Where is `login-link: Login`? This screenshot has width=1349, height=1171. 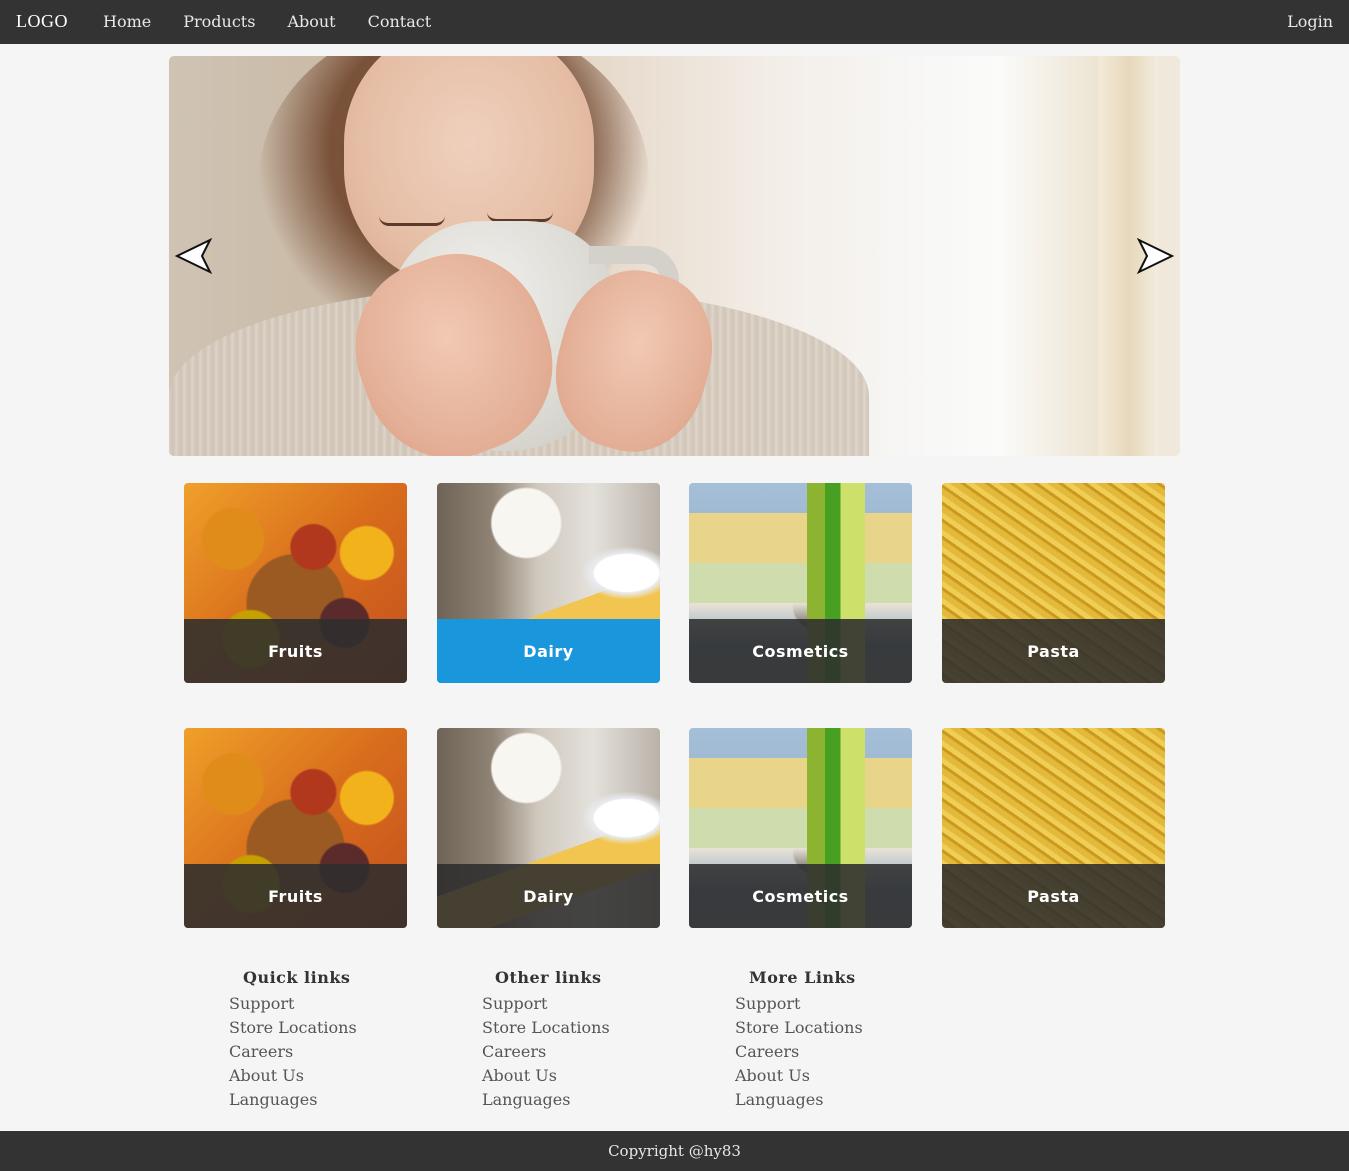 login-link: Login is located at coordinates (1310, 21).